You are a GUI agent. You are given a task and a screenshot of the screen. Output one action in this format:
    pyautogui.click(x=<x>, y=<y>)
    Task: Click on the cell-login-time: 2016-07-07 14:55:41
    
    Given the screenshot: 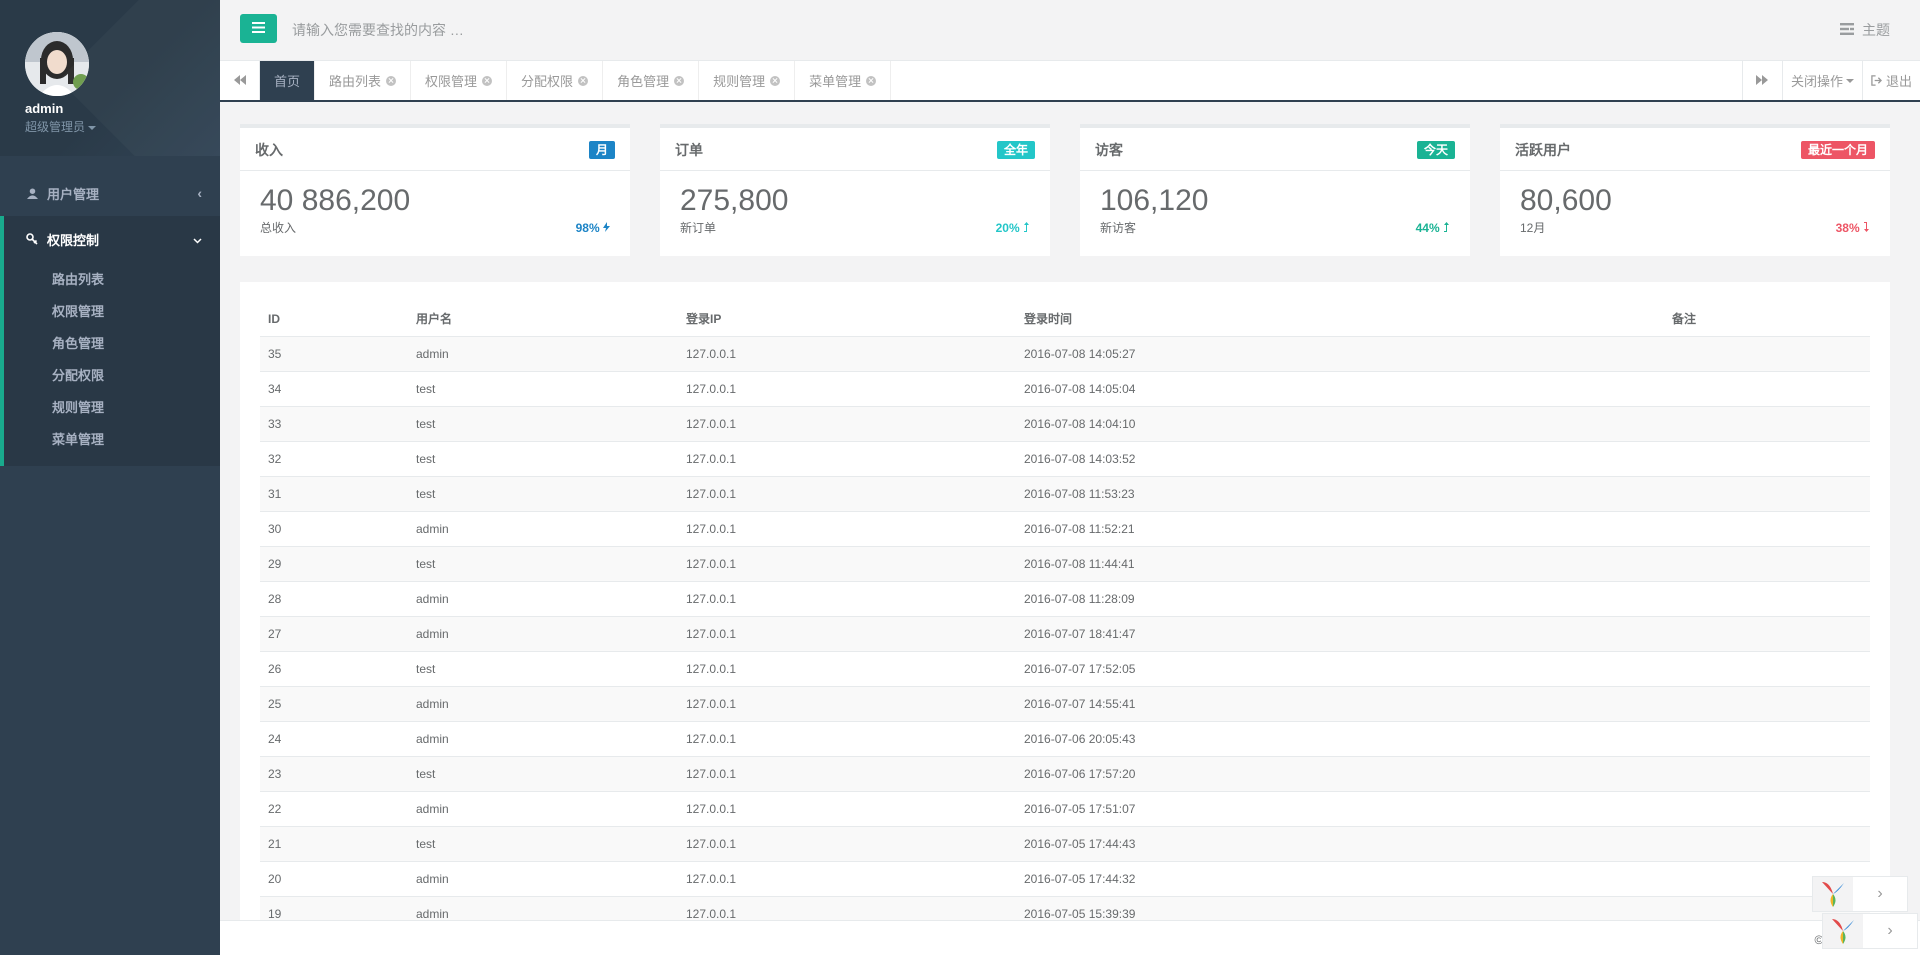 What is the action you would take?
    pyautogui.click(x=1340, y=703)
    